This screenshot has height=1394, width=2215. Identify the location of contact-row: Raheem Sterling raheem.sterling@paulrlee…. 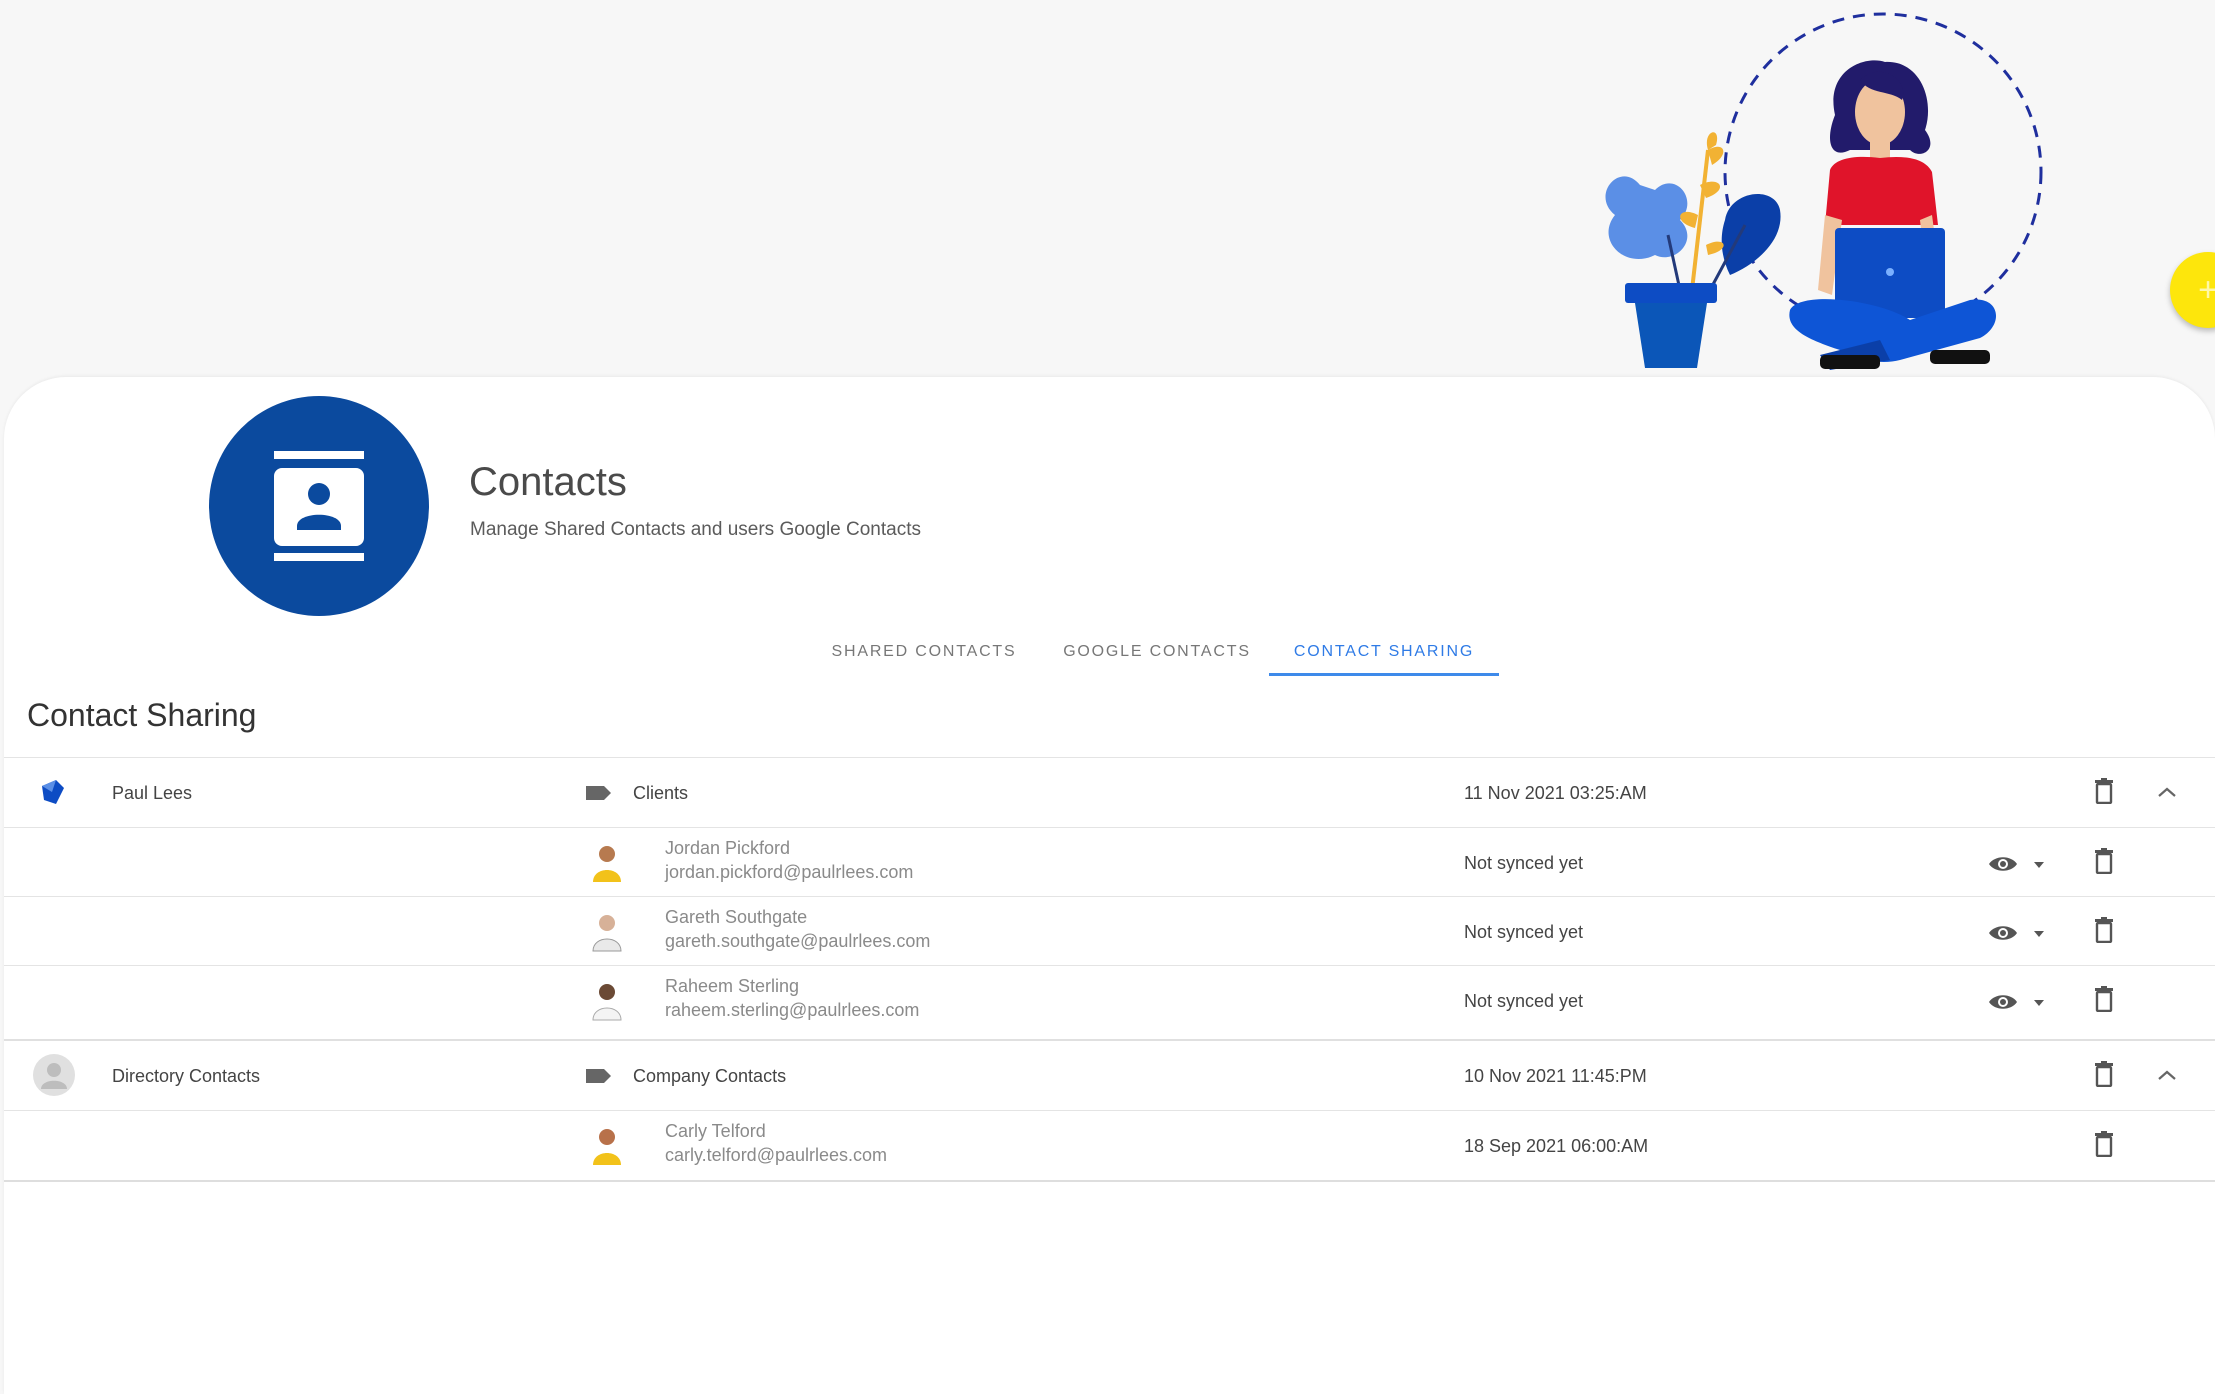
(1109, 1000).